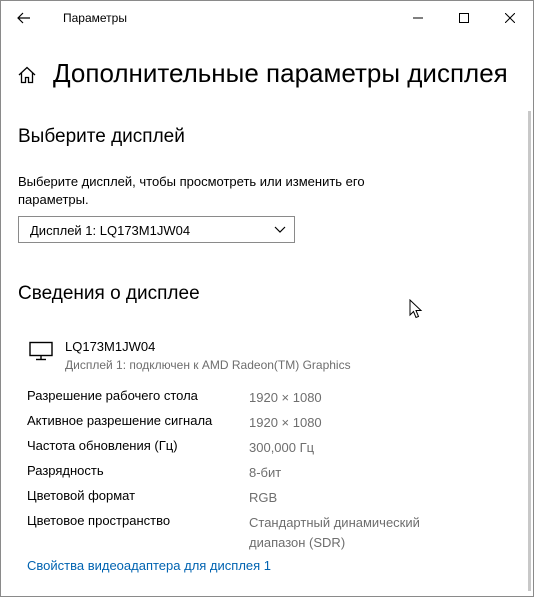 Image resolution: width=534 pixels, height=597 pixels. What do you see at coordinates (416, 309) in the screenshot?
I see `mouse-cursor-icon` at bounding box center [416, 309].